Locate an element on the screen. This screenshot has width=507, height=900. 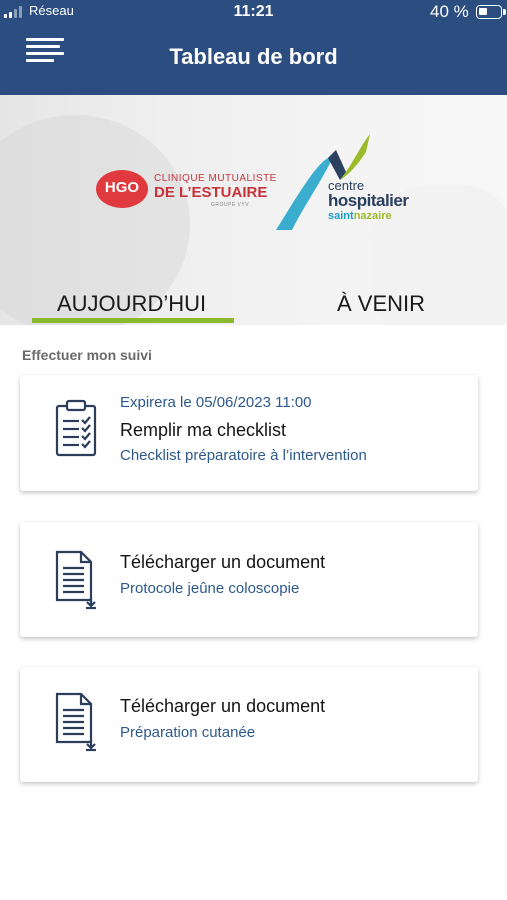
hgo-logo-line2: DE L’ESTUAIRE is located at coordinates (211, 192).